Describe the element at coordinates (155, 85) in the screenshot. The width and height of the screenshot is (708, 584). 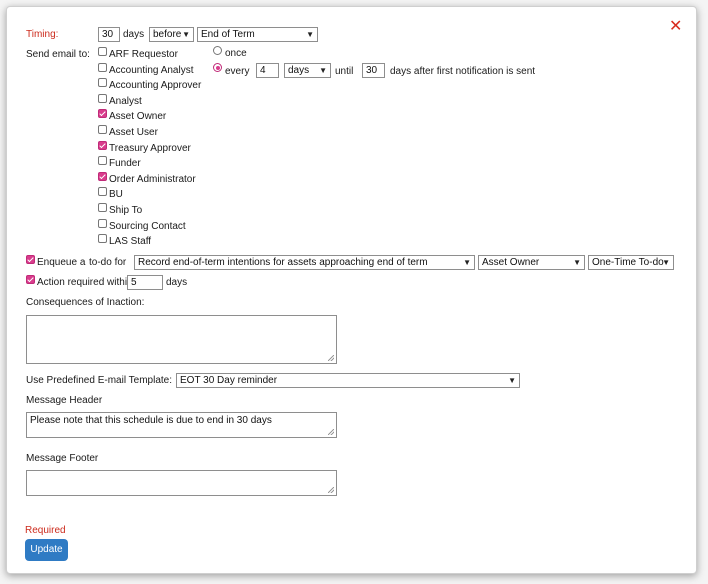
I see `recipient-label: Accounting Approver` at that location.